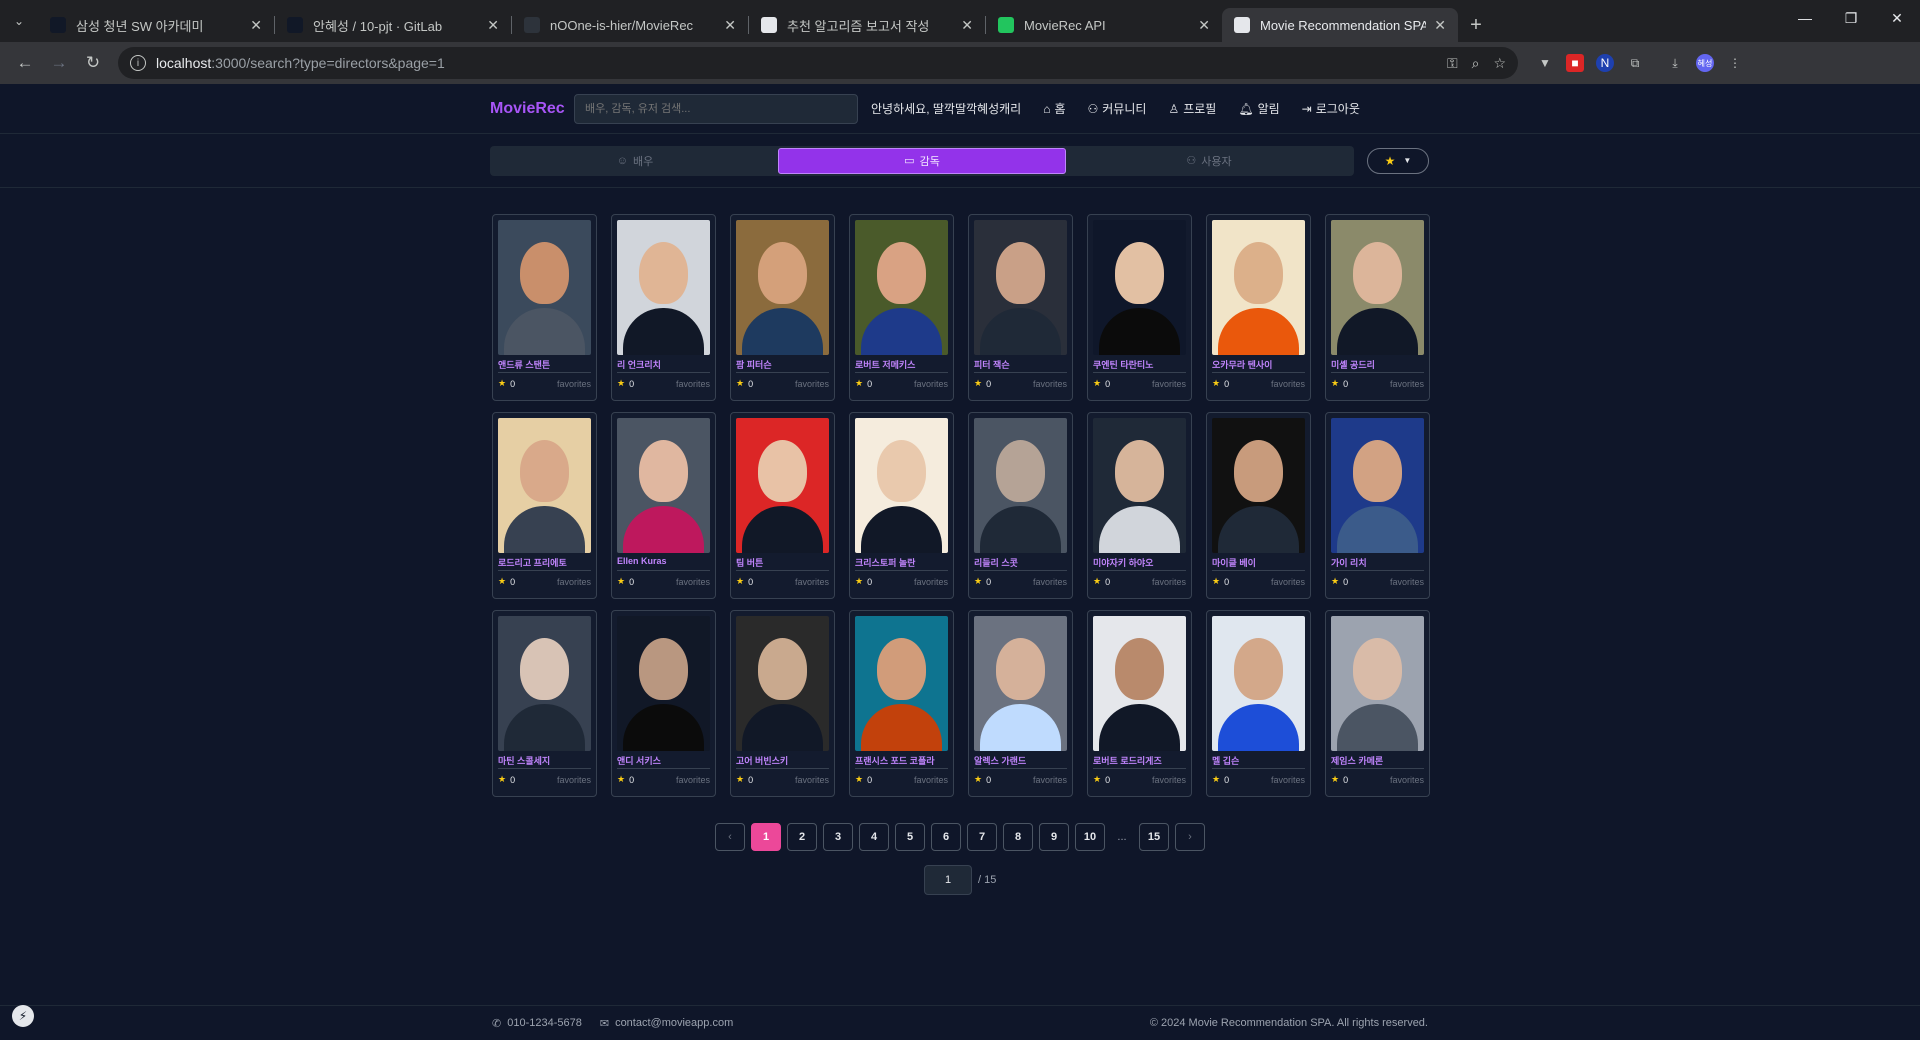  I want to click on page-button: 5, so click(910, 837).